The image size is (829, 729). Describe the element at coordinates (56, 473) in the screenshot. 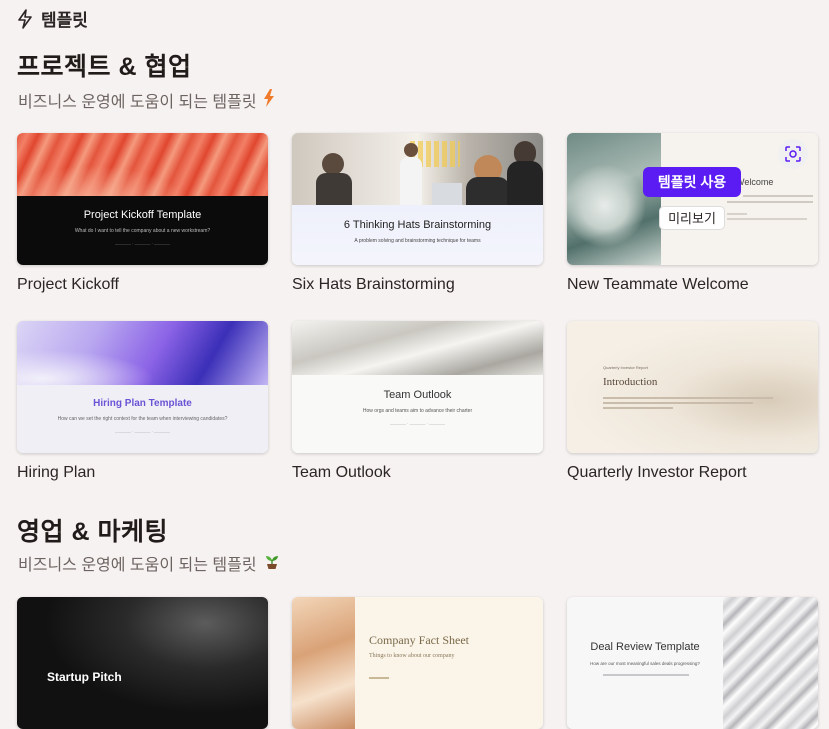

I see `template-name: Hiring Plan` at that location.